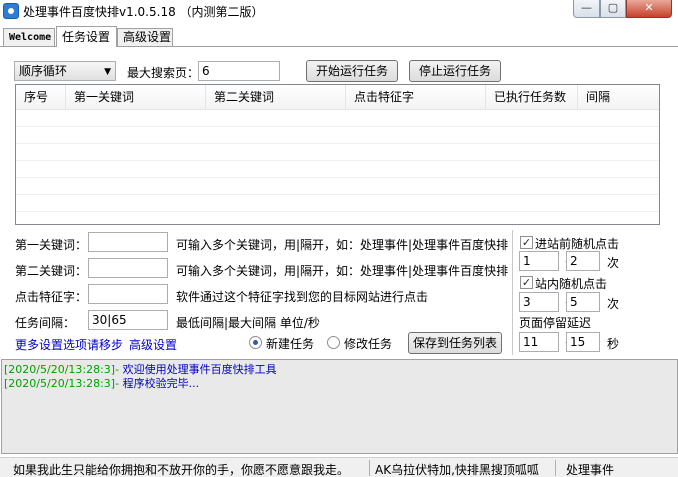  What do you see at coordinates (51, 297) in the screenshot?
I see `feature-label: 点击特征字：` at bounding box center [51, 297].